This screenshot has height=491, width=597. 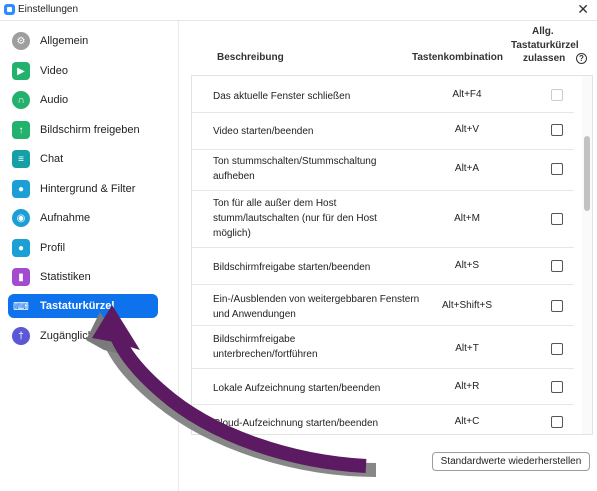 I want to click on video-icon: ▶, so click(x=21, y=71).